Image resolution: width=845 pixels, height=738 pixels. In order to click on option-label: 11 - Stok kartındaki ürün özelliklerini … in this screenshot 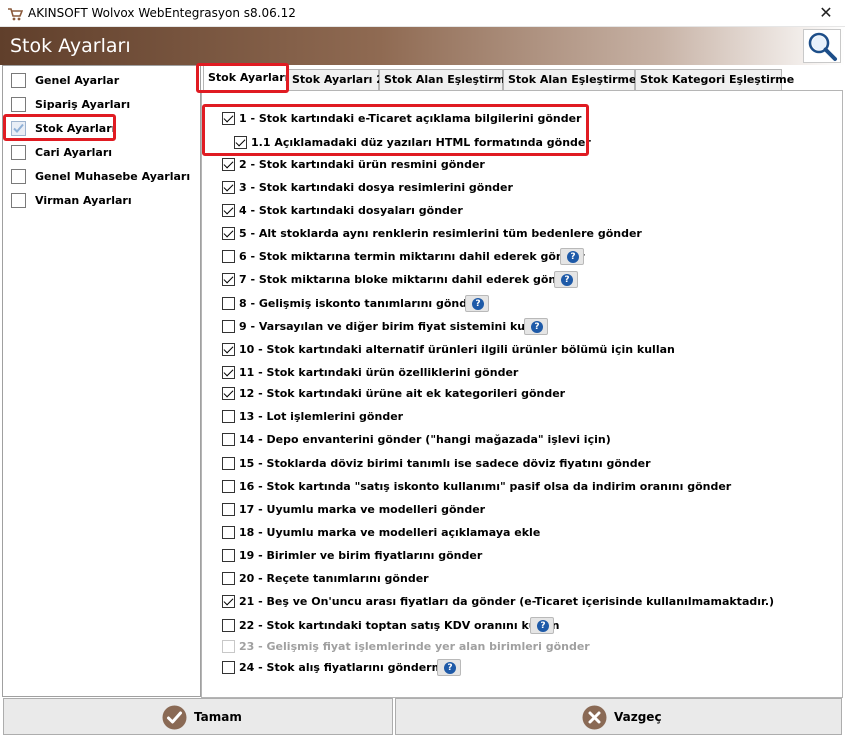, I will do `click(379, 372)`.